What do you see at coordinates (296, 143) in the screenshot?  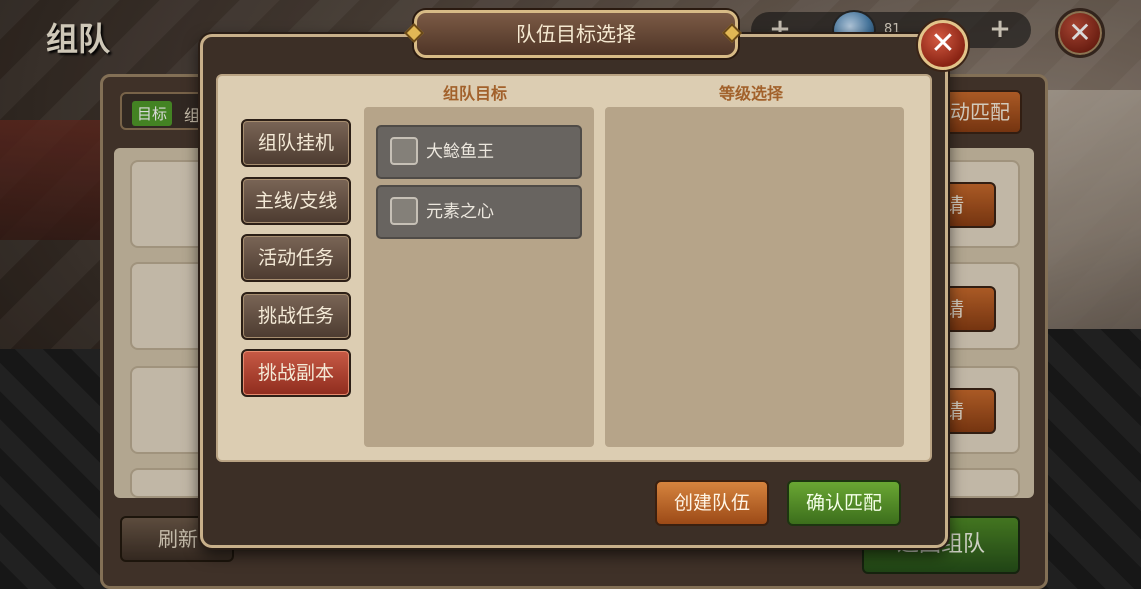 I see `category-tab-afk: 组队挂机` at bounding box center [296, 143].